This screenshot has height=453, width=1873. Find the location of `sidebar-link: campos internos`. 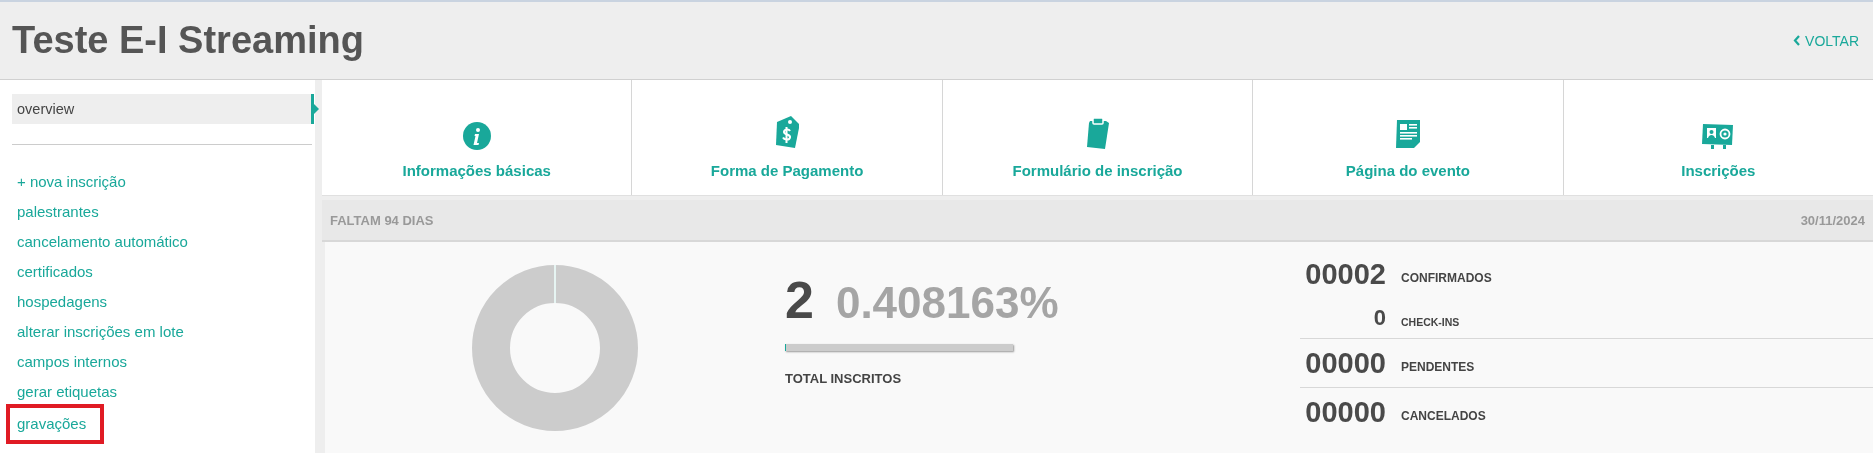

sidebar-link: campos internos is located at coordinates (70, 362).